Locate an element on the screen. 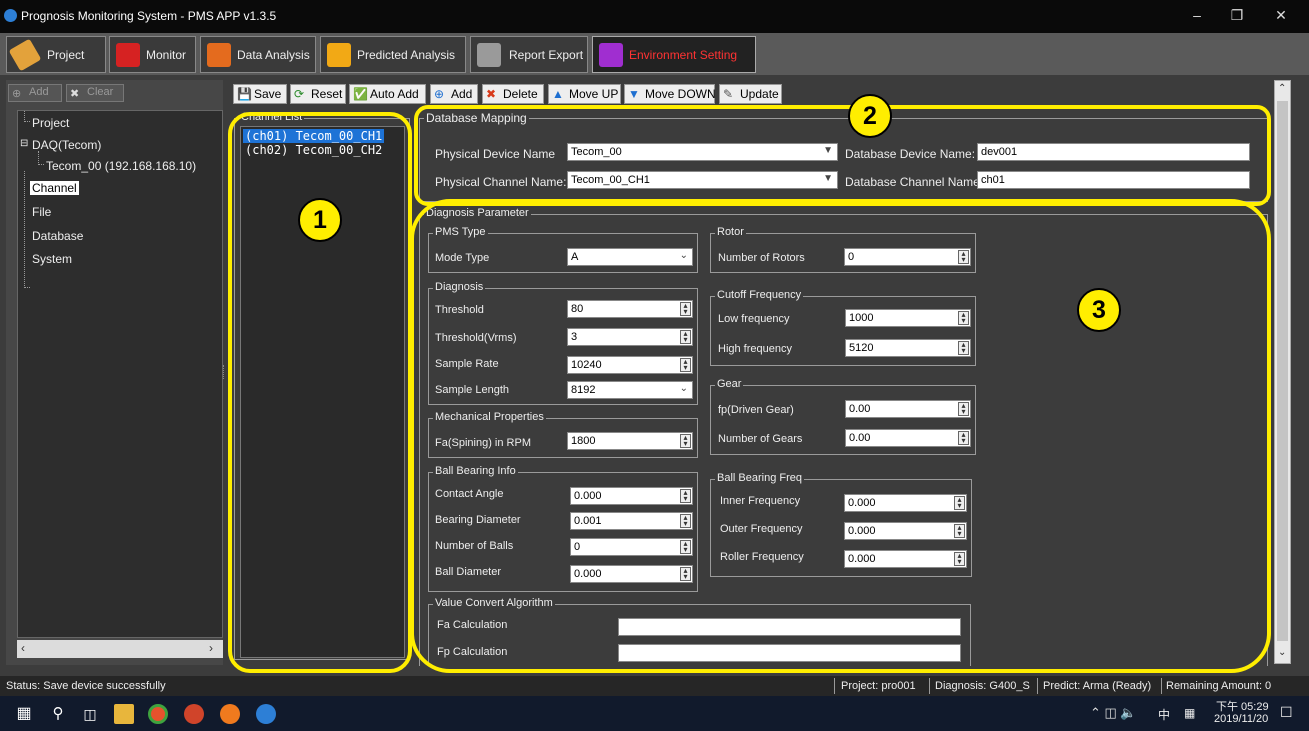 This screenshot has width=1309, height=731. tab-label: Environment Setting is located at coordinates (683, 55).